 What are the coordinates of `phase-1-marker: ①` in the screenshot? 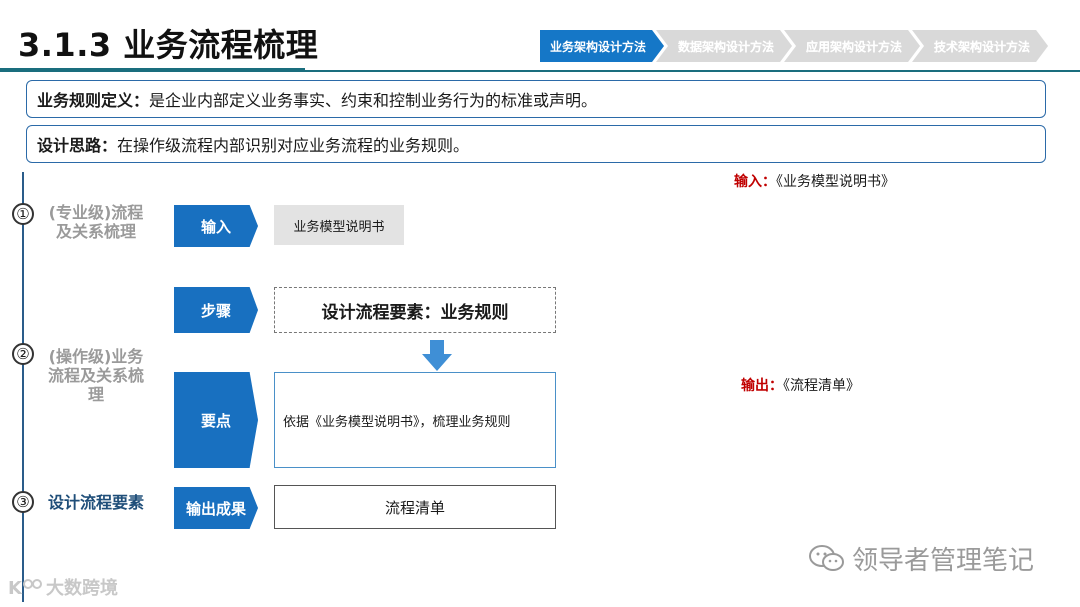 It's located at (23, 214).